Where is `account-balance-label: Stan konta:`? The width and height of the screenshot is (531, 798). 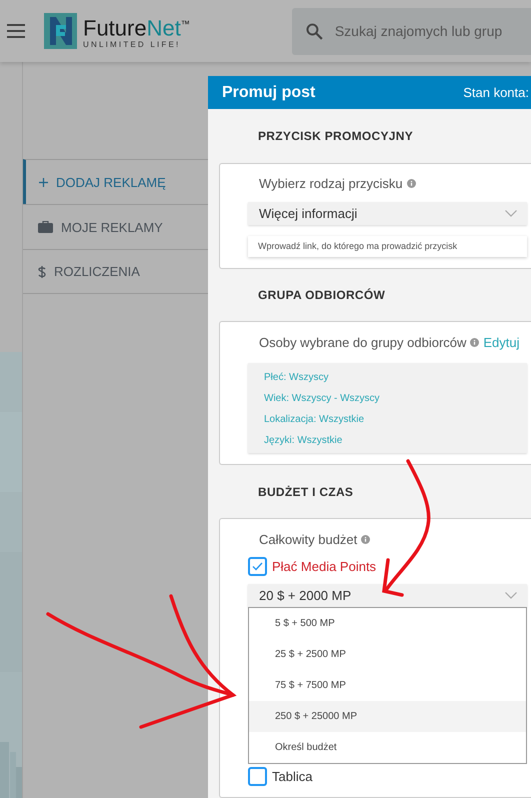 account-balance-label: Stan konta: is located at coordinates (496, 92).